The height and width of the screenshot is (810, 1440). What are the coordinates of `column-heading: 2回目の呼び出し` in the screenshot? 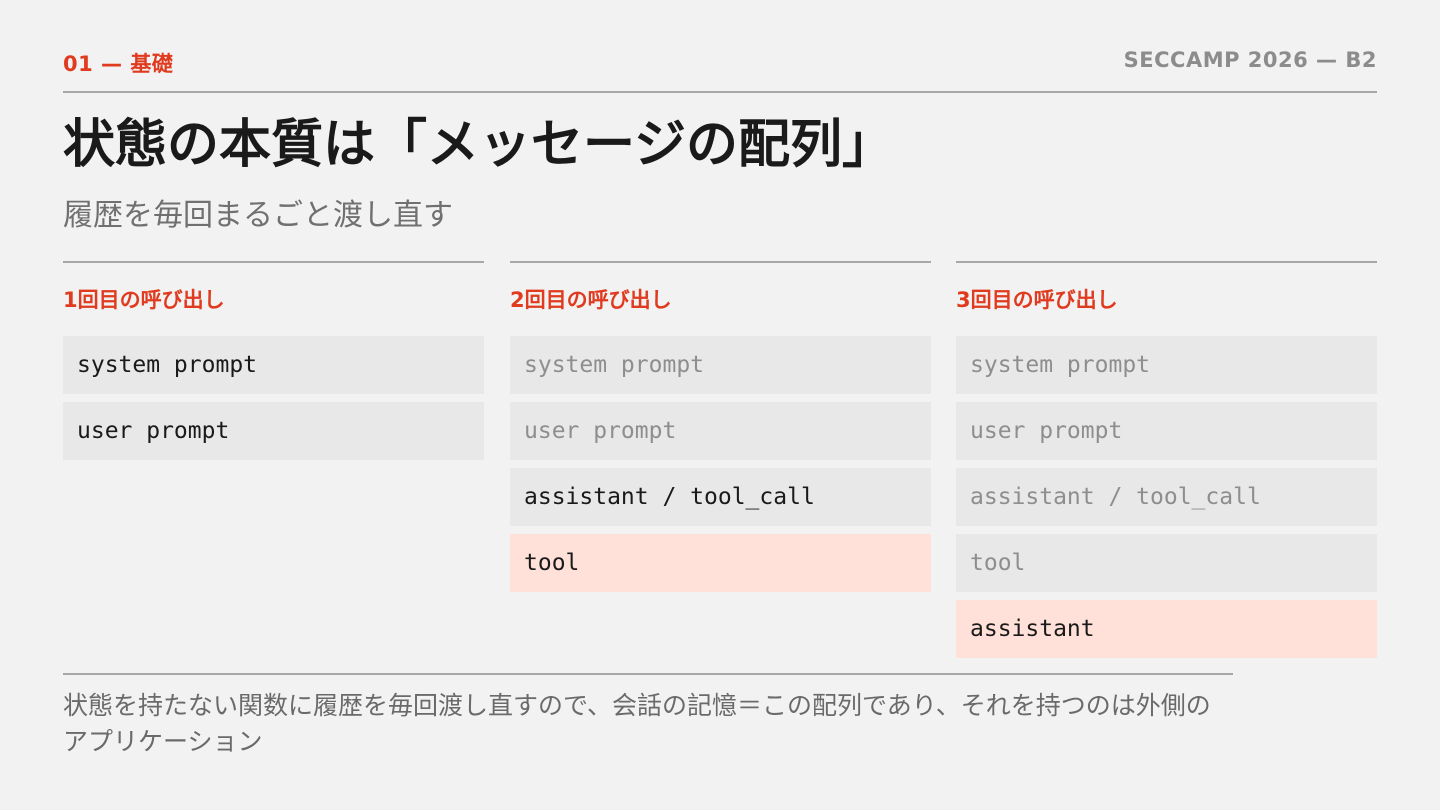 It's located at (591, 300).